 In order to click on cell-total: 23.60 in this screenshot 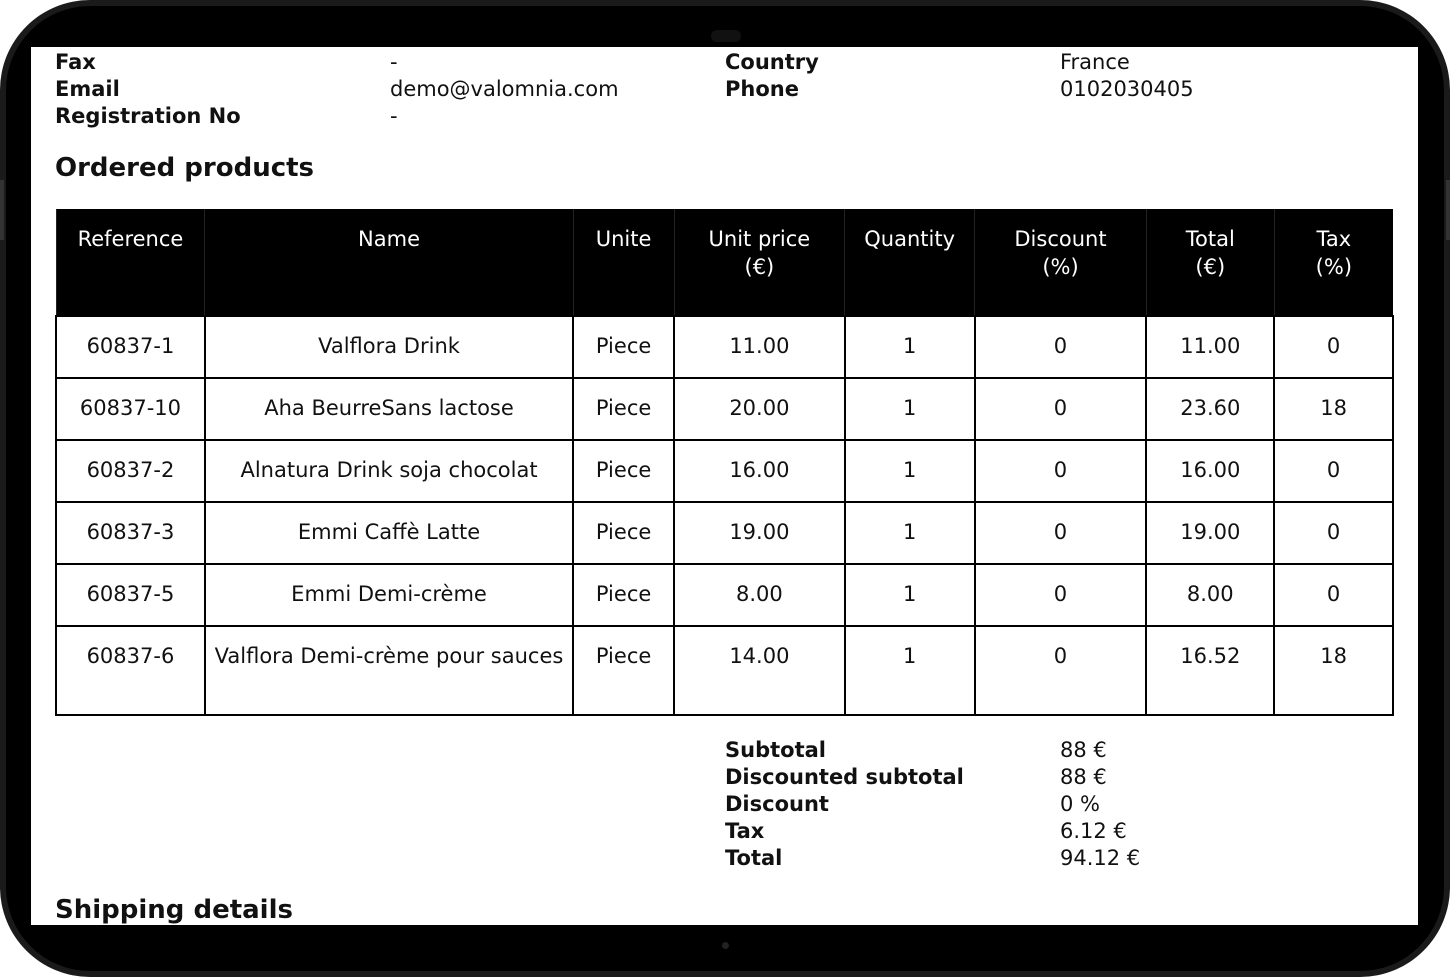, I will do `click(1210, 409)`.